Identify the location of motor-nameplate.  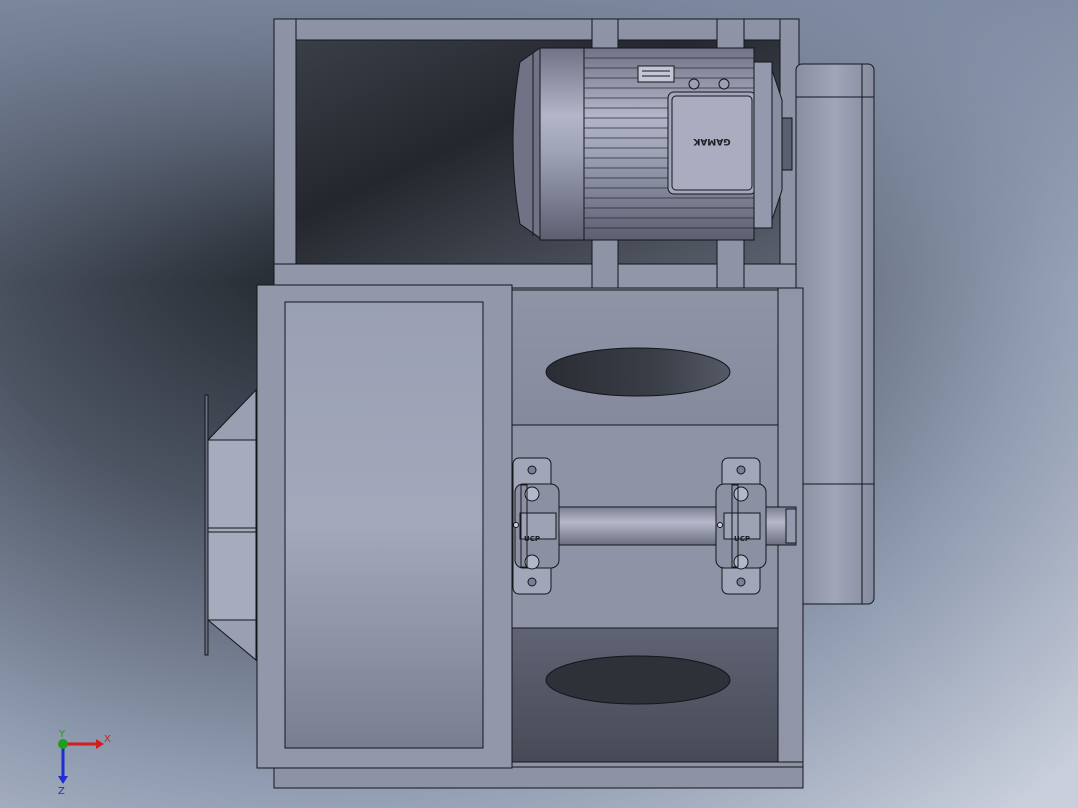
(656, 74).